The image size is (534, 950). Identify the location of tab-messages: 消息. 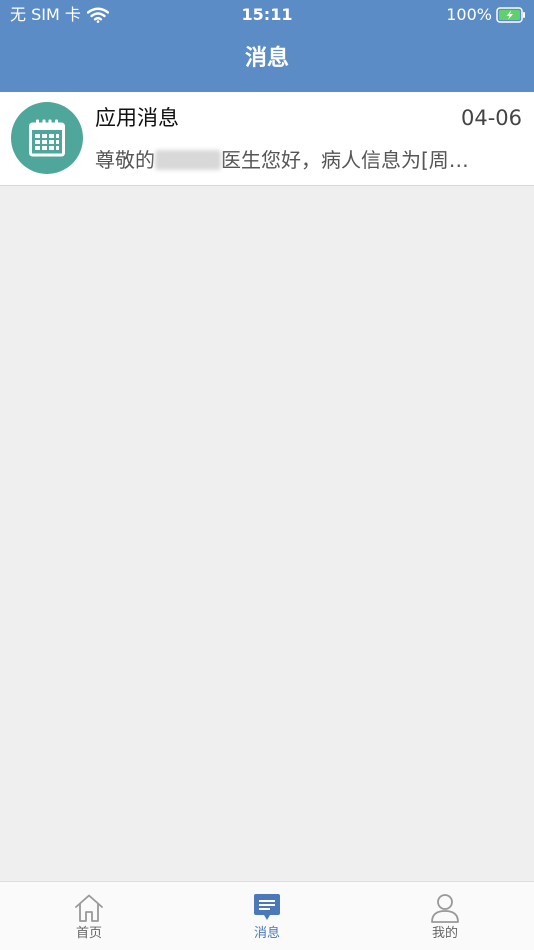
(267, 916).